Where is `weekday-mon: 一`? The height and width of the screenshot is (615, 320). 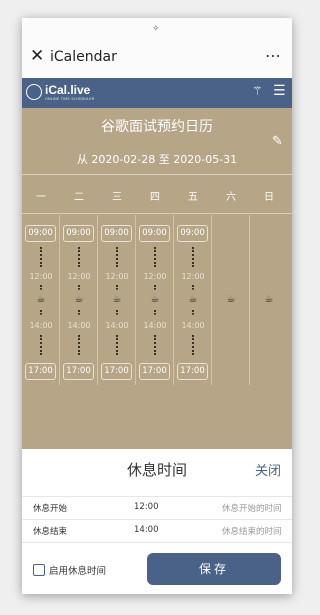 weekday-mon: 一 is located at coordinates (41, 197).